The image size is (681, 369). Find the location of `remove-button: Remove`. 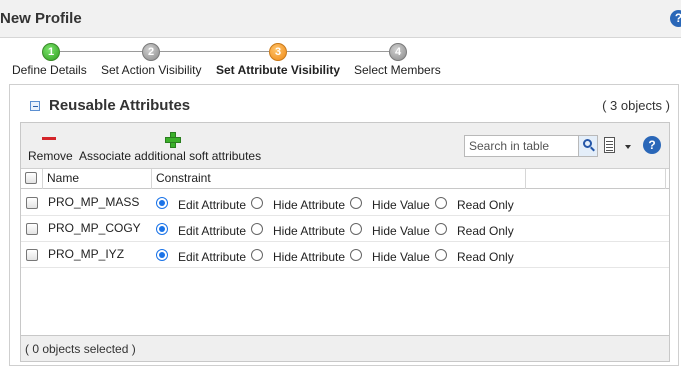

remove-button: Remove is located at coordinates (50, 156).